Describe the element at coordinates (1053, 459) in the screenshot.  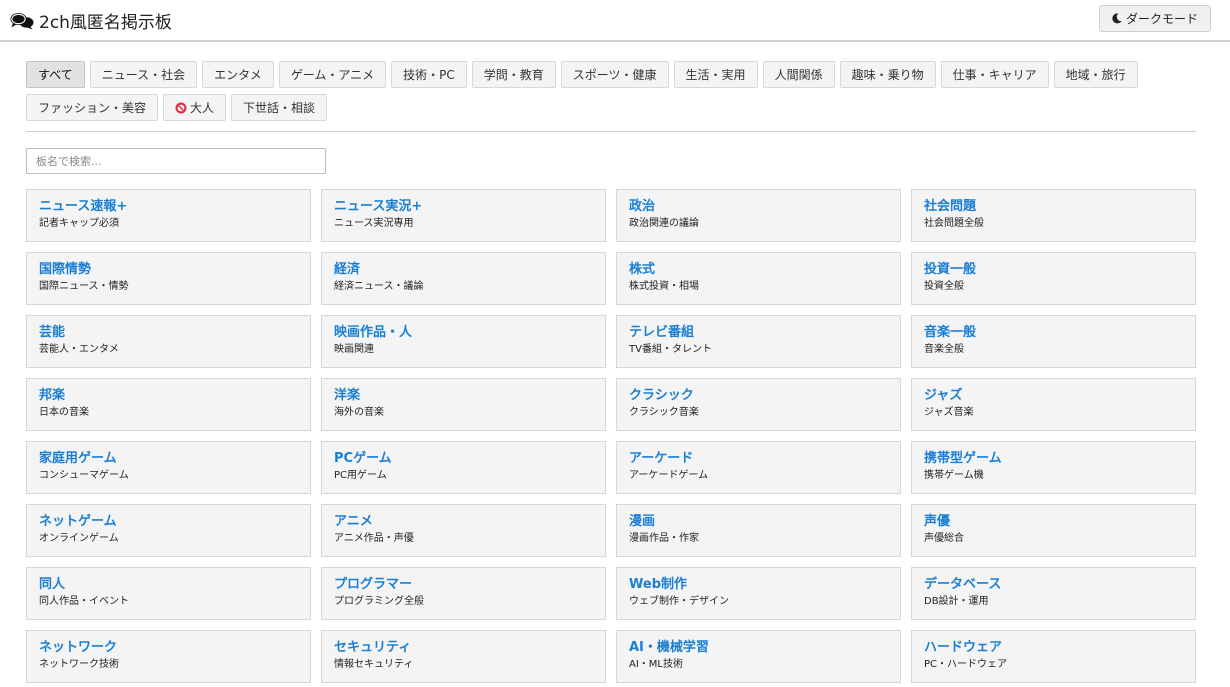
I see `board-name-link: 携帯型ゲーム` at that location.